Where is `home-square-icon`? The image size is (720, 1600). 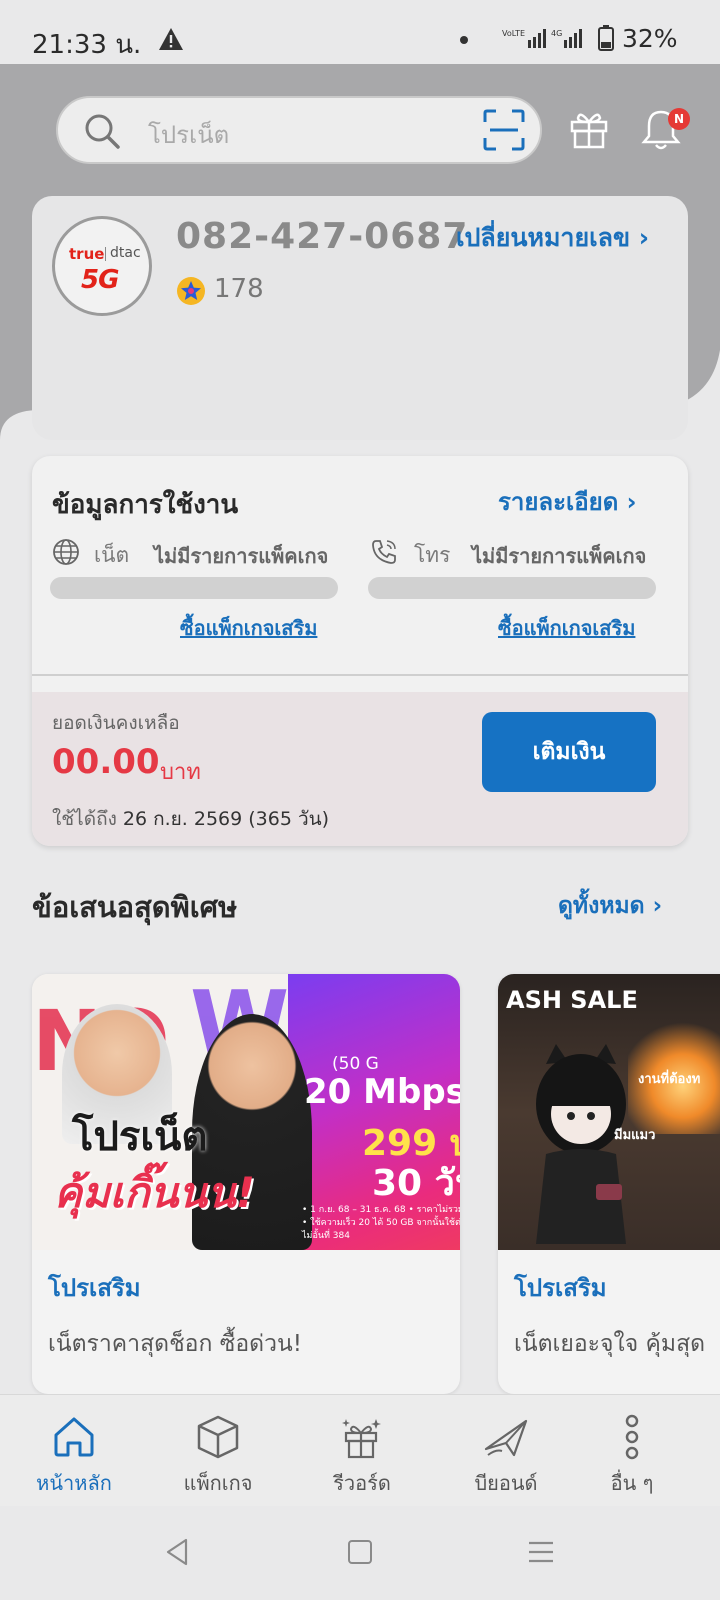
home-square-icon is located at coordinates (360, 1552).